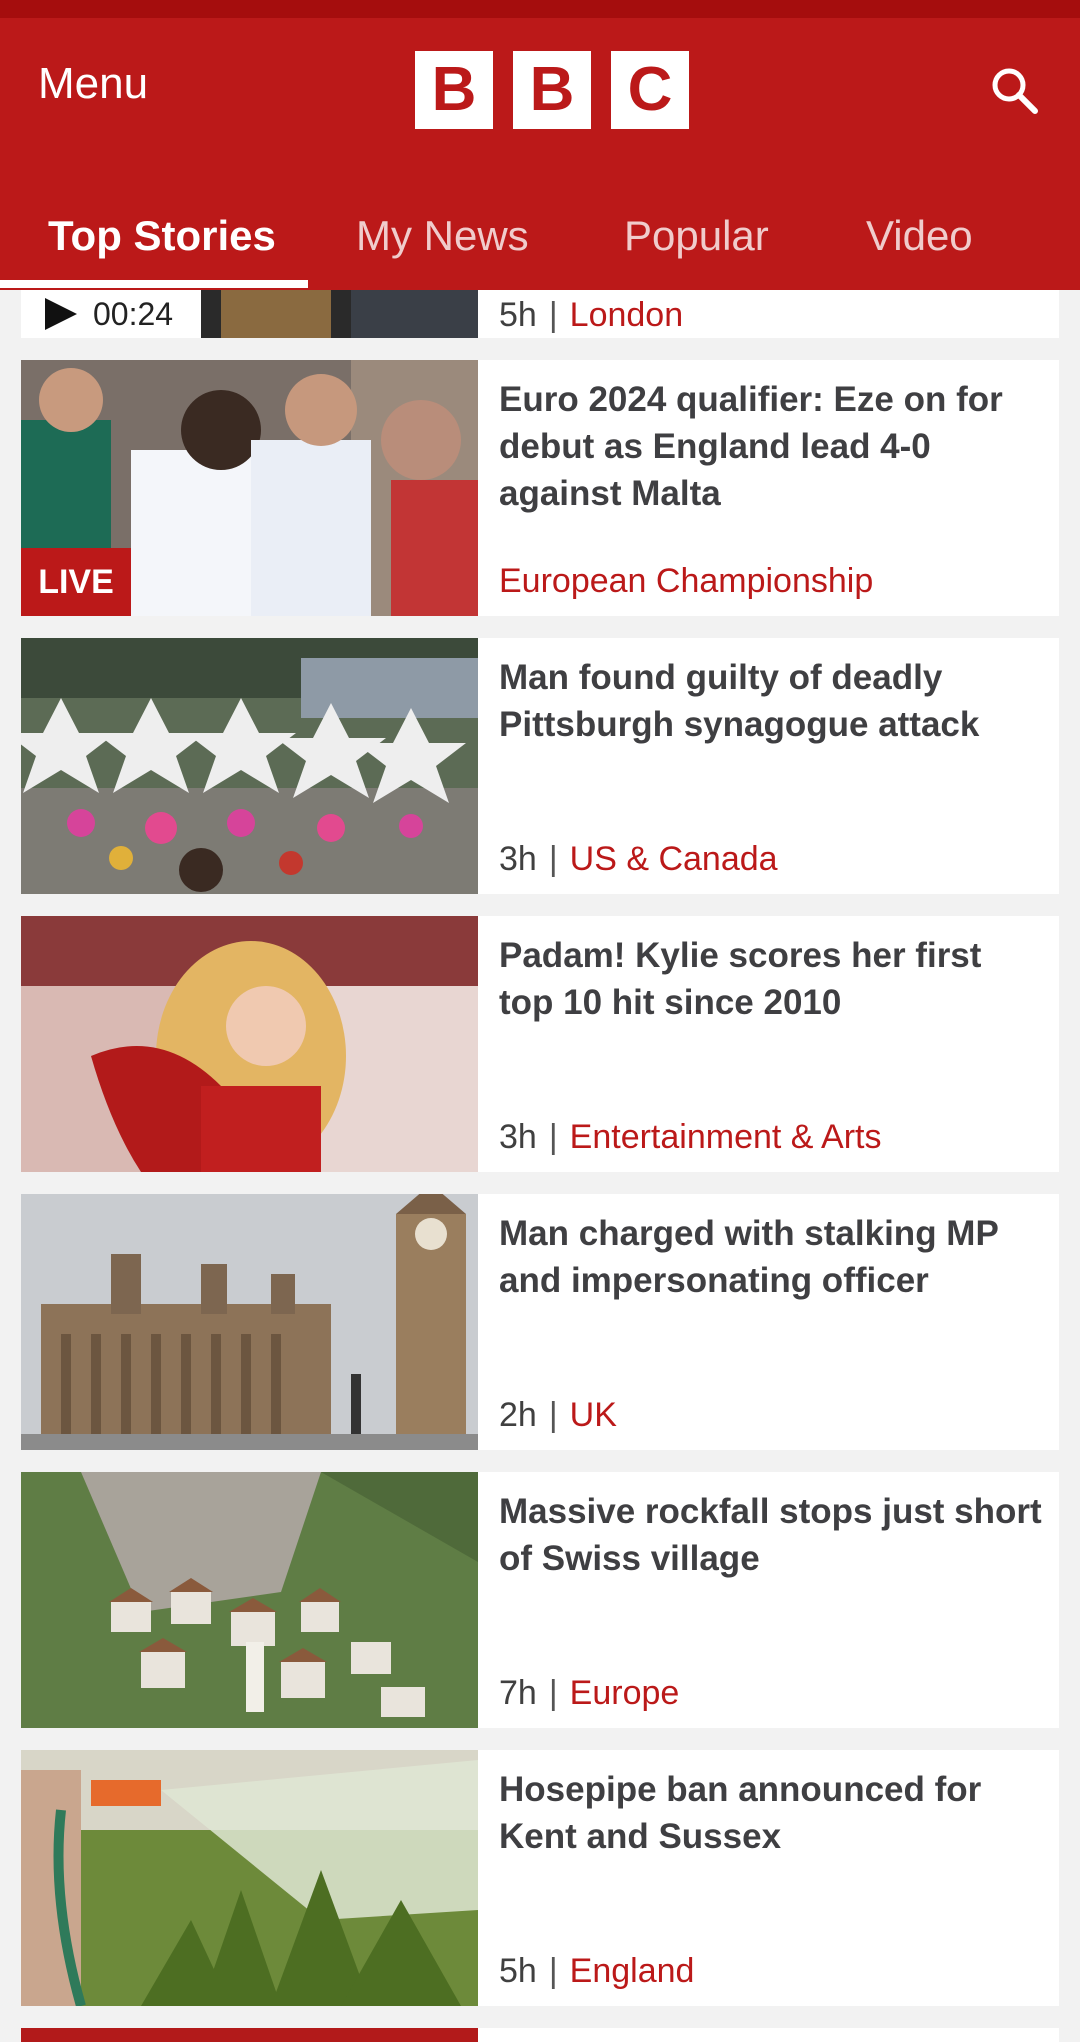 Image resolution: width=1080 pixels, height=2042 pixels. I want to click on bbc-logo: B B C, so click(552, 90).